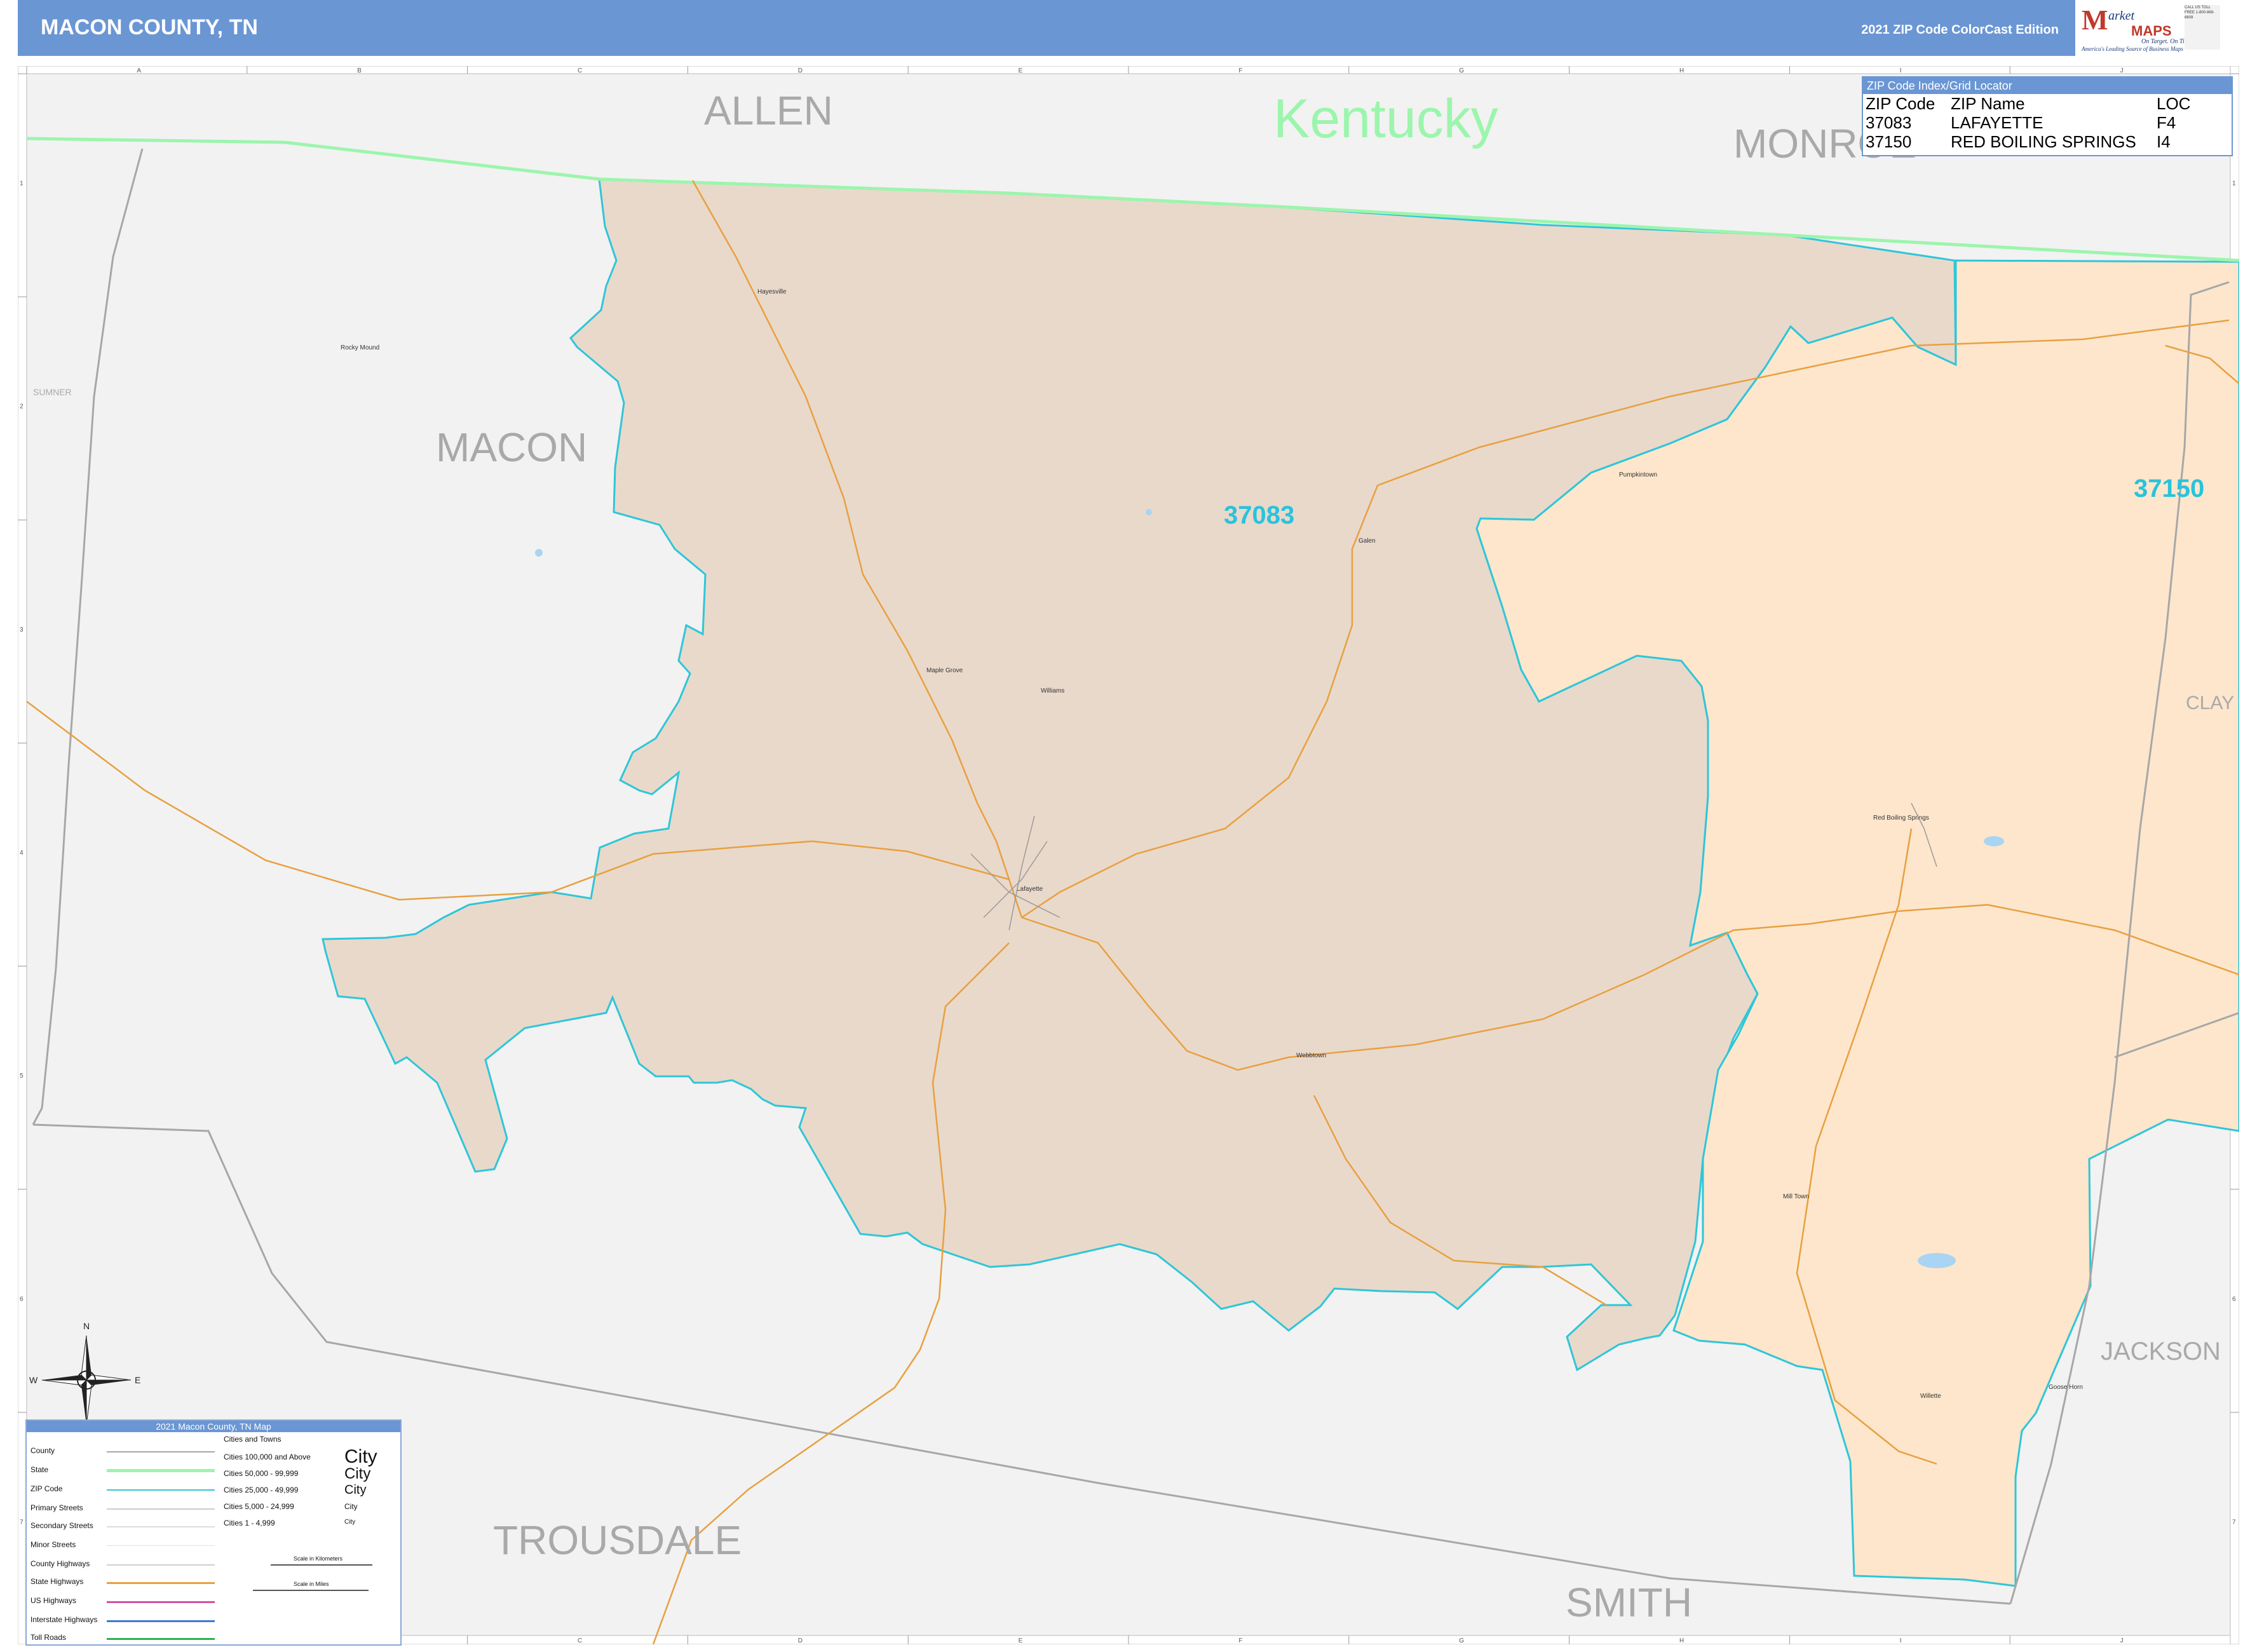 The height and width of the screenshot is (1652, 2250). What do you see at coordinates (53, 1601) in the screenshot?
I see `legend-us-hwy: US Highways` at bounding box center [53, 1601].